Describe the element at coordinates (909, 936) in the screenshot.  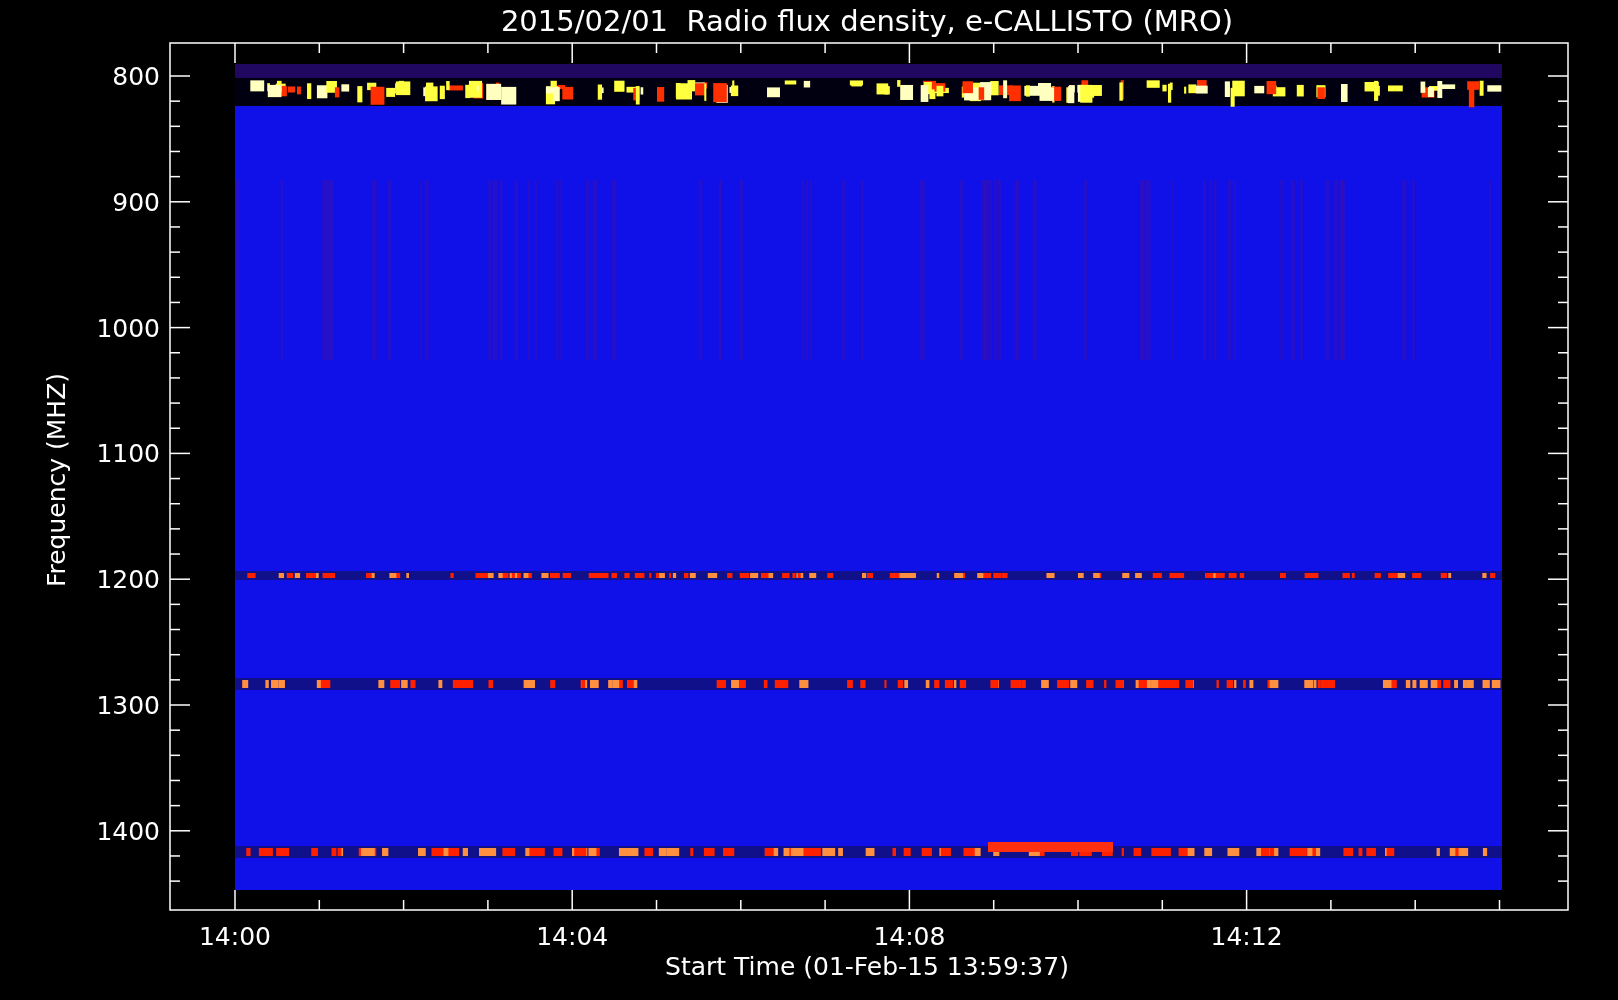
I see `x-tick-label: 14:08` at that location.